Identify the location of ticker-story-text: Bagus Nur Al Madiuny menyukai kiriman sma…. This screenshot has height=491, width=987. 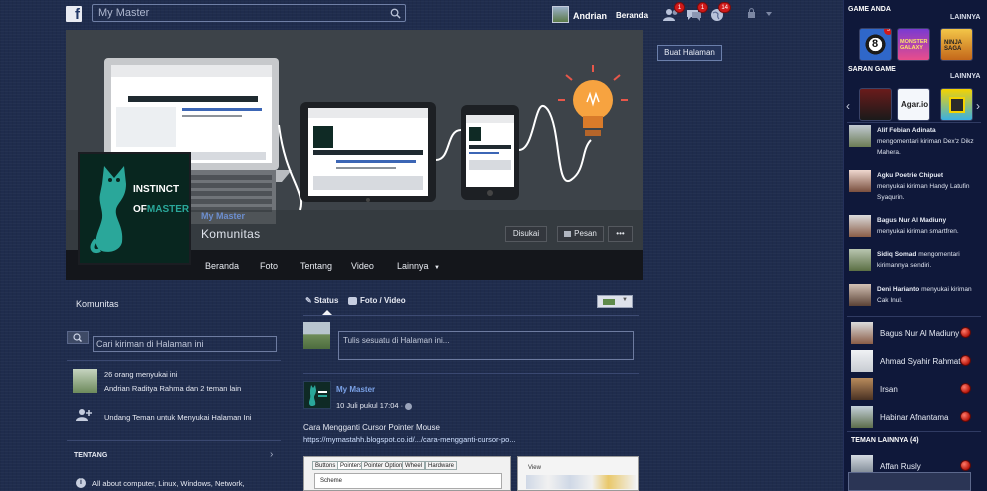
(928, 226).